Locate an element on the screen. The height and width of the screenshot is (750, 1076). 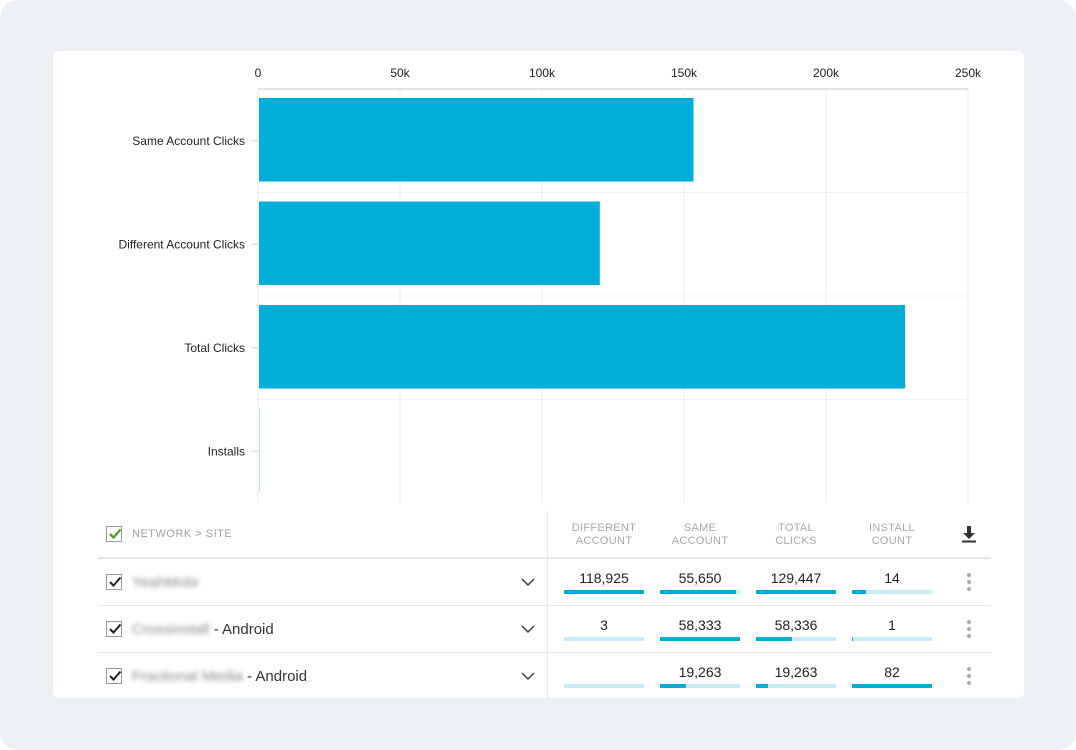
cell-value: 58,336 is located at coordinates (796, 625).